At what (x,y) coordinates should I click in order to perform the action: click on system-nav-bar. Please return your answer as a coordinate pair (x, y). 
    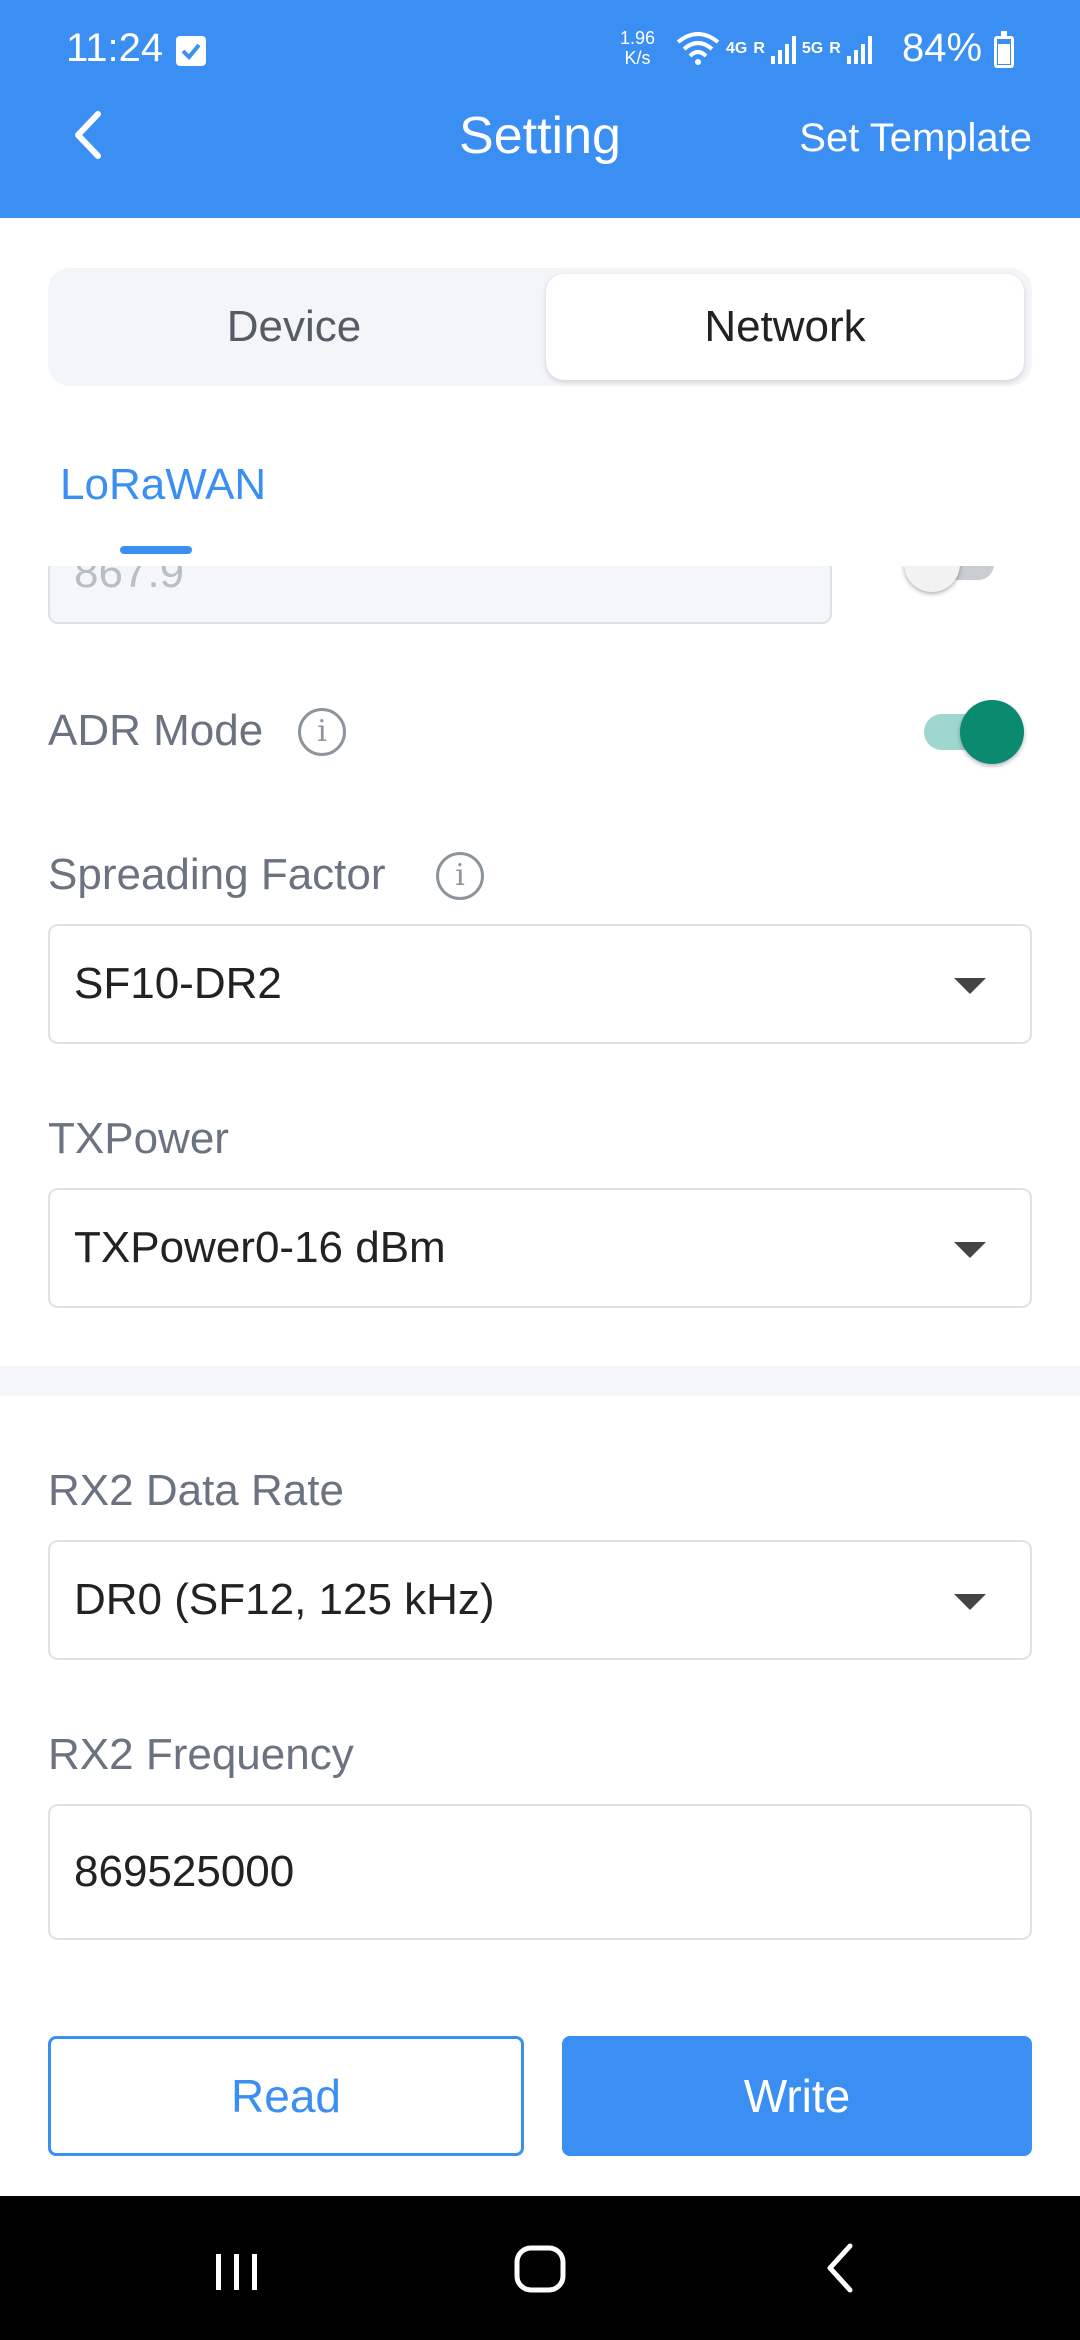
    Looking at the image, I should click on (540, 2268).